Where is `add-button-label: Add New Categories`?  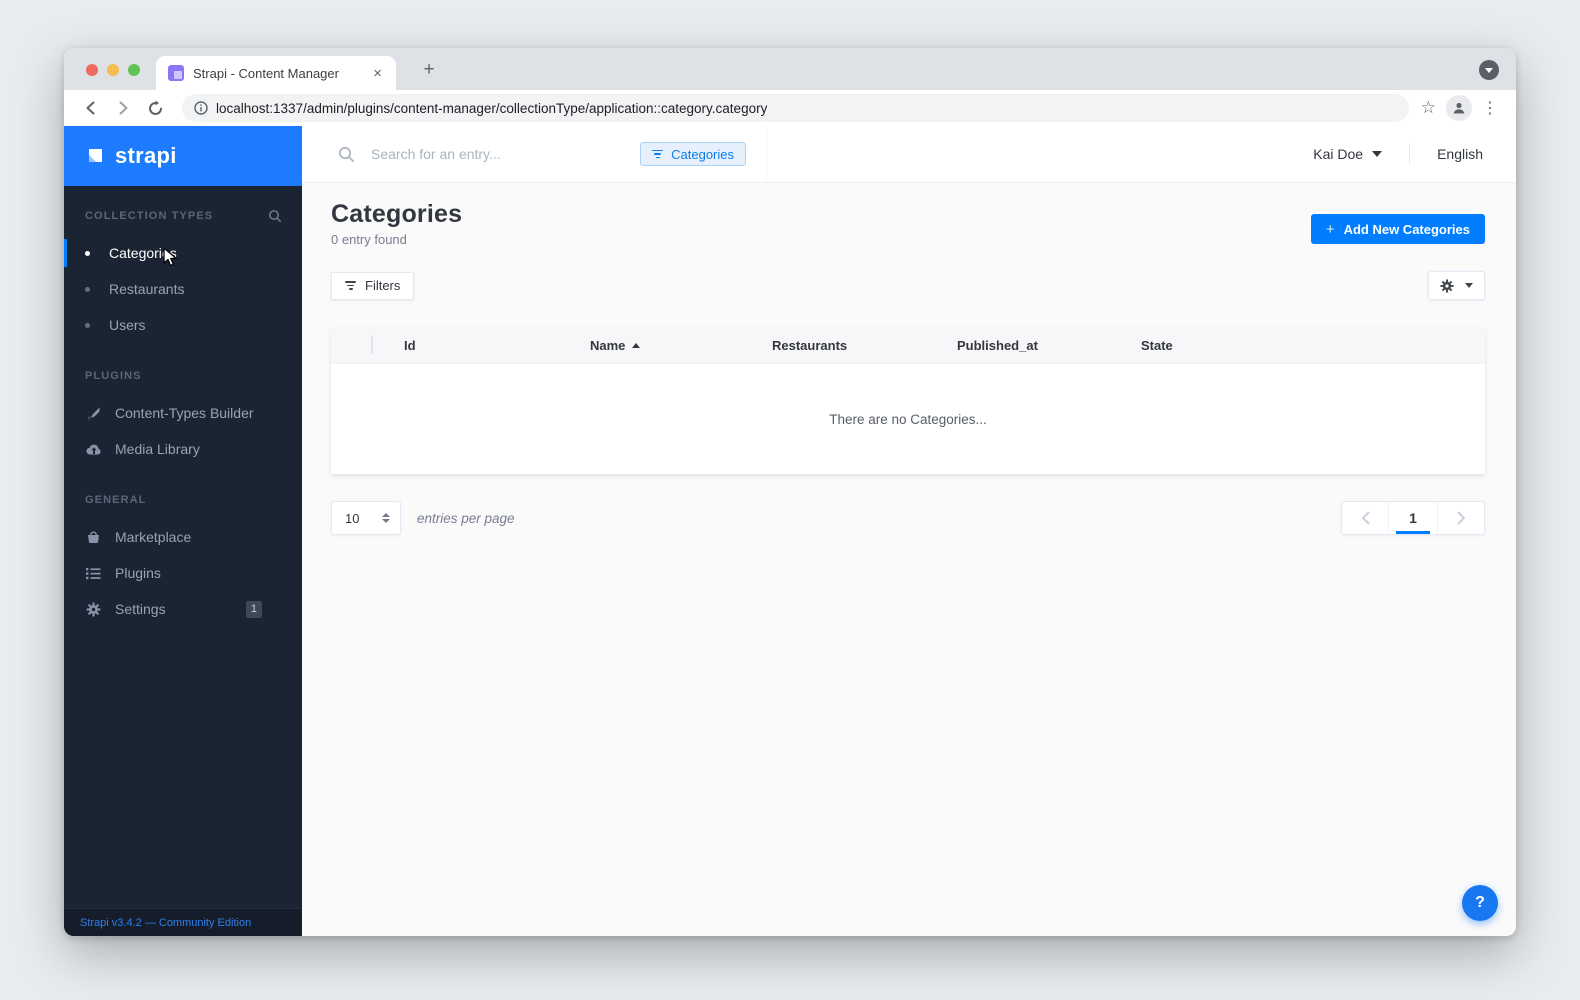
add-button-label: Add New Categories is located at coordinates (1406, 229).